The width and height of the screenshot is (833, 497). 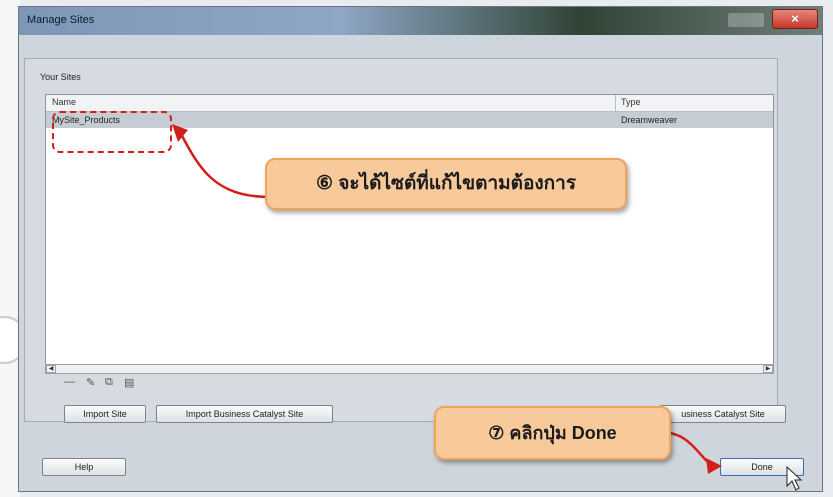 What do you see at coordinates (794, 478) in the screenshot?
I see `mouse-cursor-icon` at bounding box center [794, 478].